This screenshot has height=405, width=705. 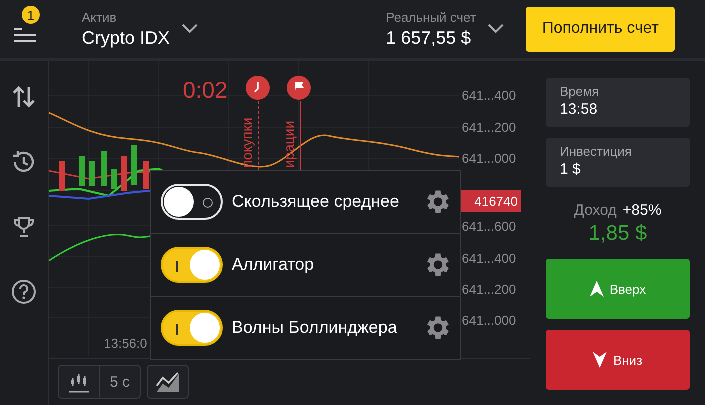 I want to click on time-label: Время, so click(x=580, y=91).